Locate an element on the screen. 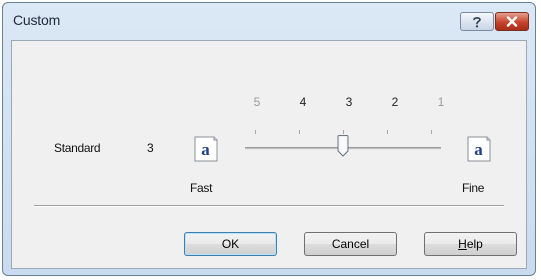 The image size is (541, 280). scale-label-3: 3 is located at coordinates (349, 102).